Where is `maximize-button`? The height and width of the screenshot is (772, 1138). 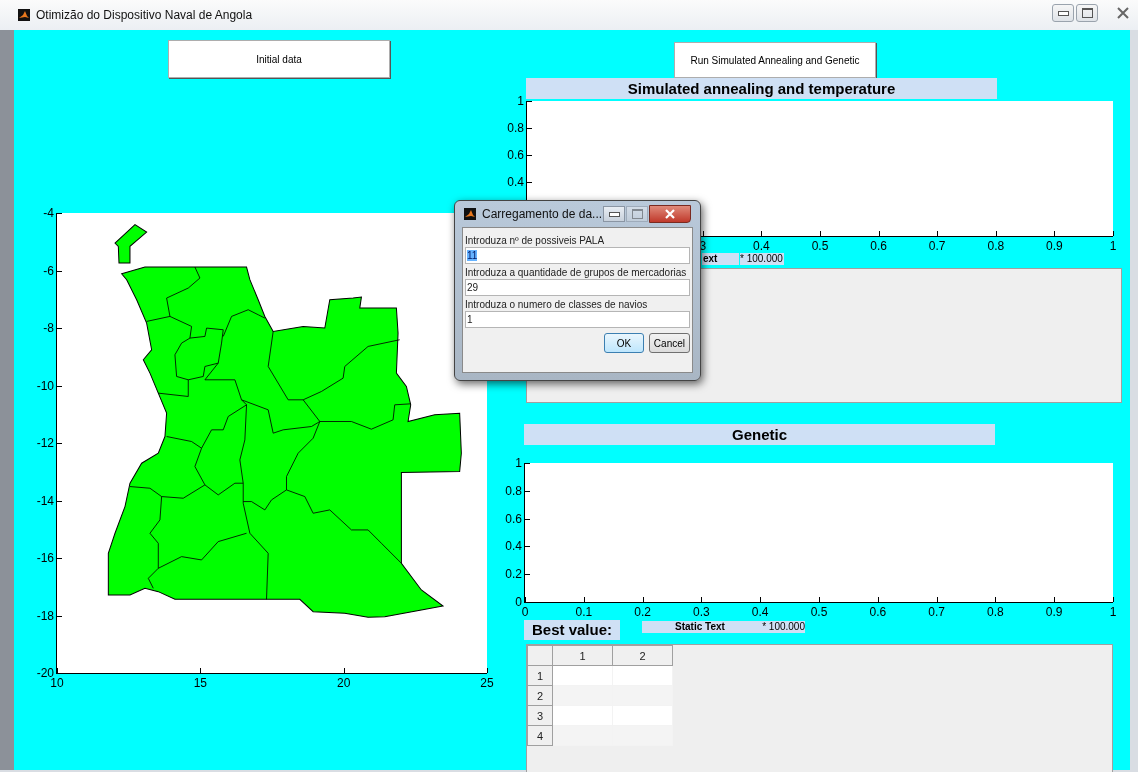 maximize-button is located at coordinates (1087, 13).